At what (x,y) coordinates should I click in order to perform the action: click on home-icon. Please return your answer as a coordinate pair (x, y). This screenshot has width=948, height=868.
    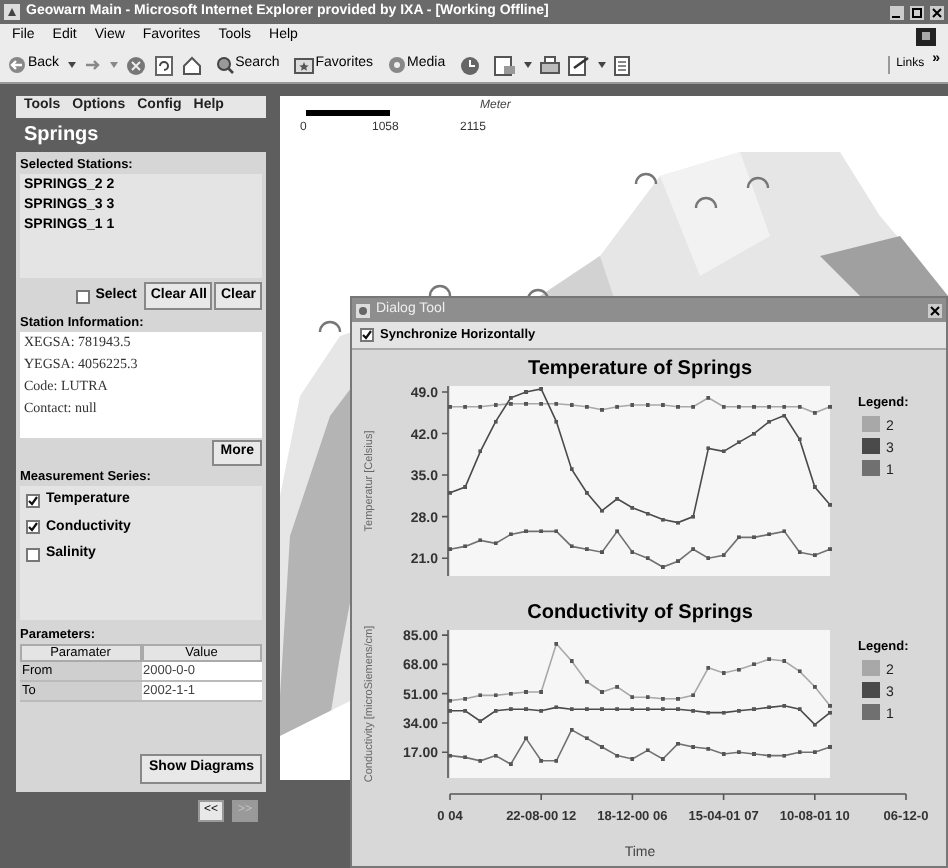
    Looking at the image, I should click on (191, 65).